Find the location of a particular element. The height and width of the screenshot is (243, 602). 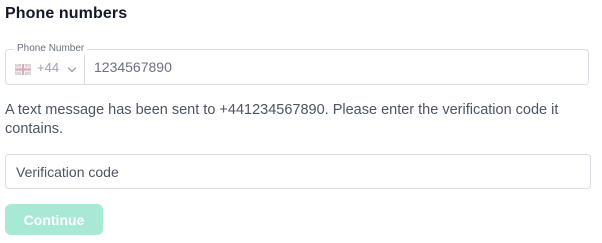

continue-button: Continue is located at coordinates (54, 219).